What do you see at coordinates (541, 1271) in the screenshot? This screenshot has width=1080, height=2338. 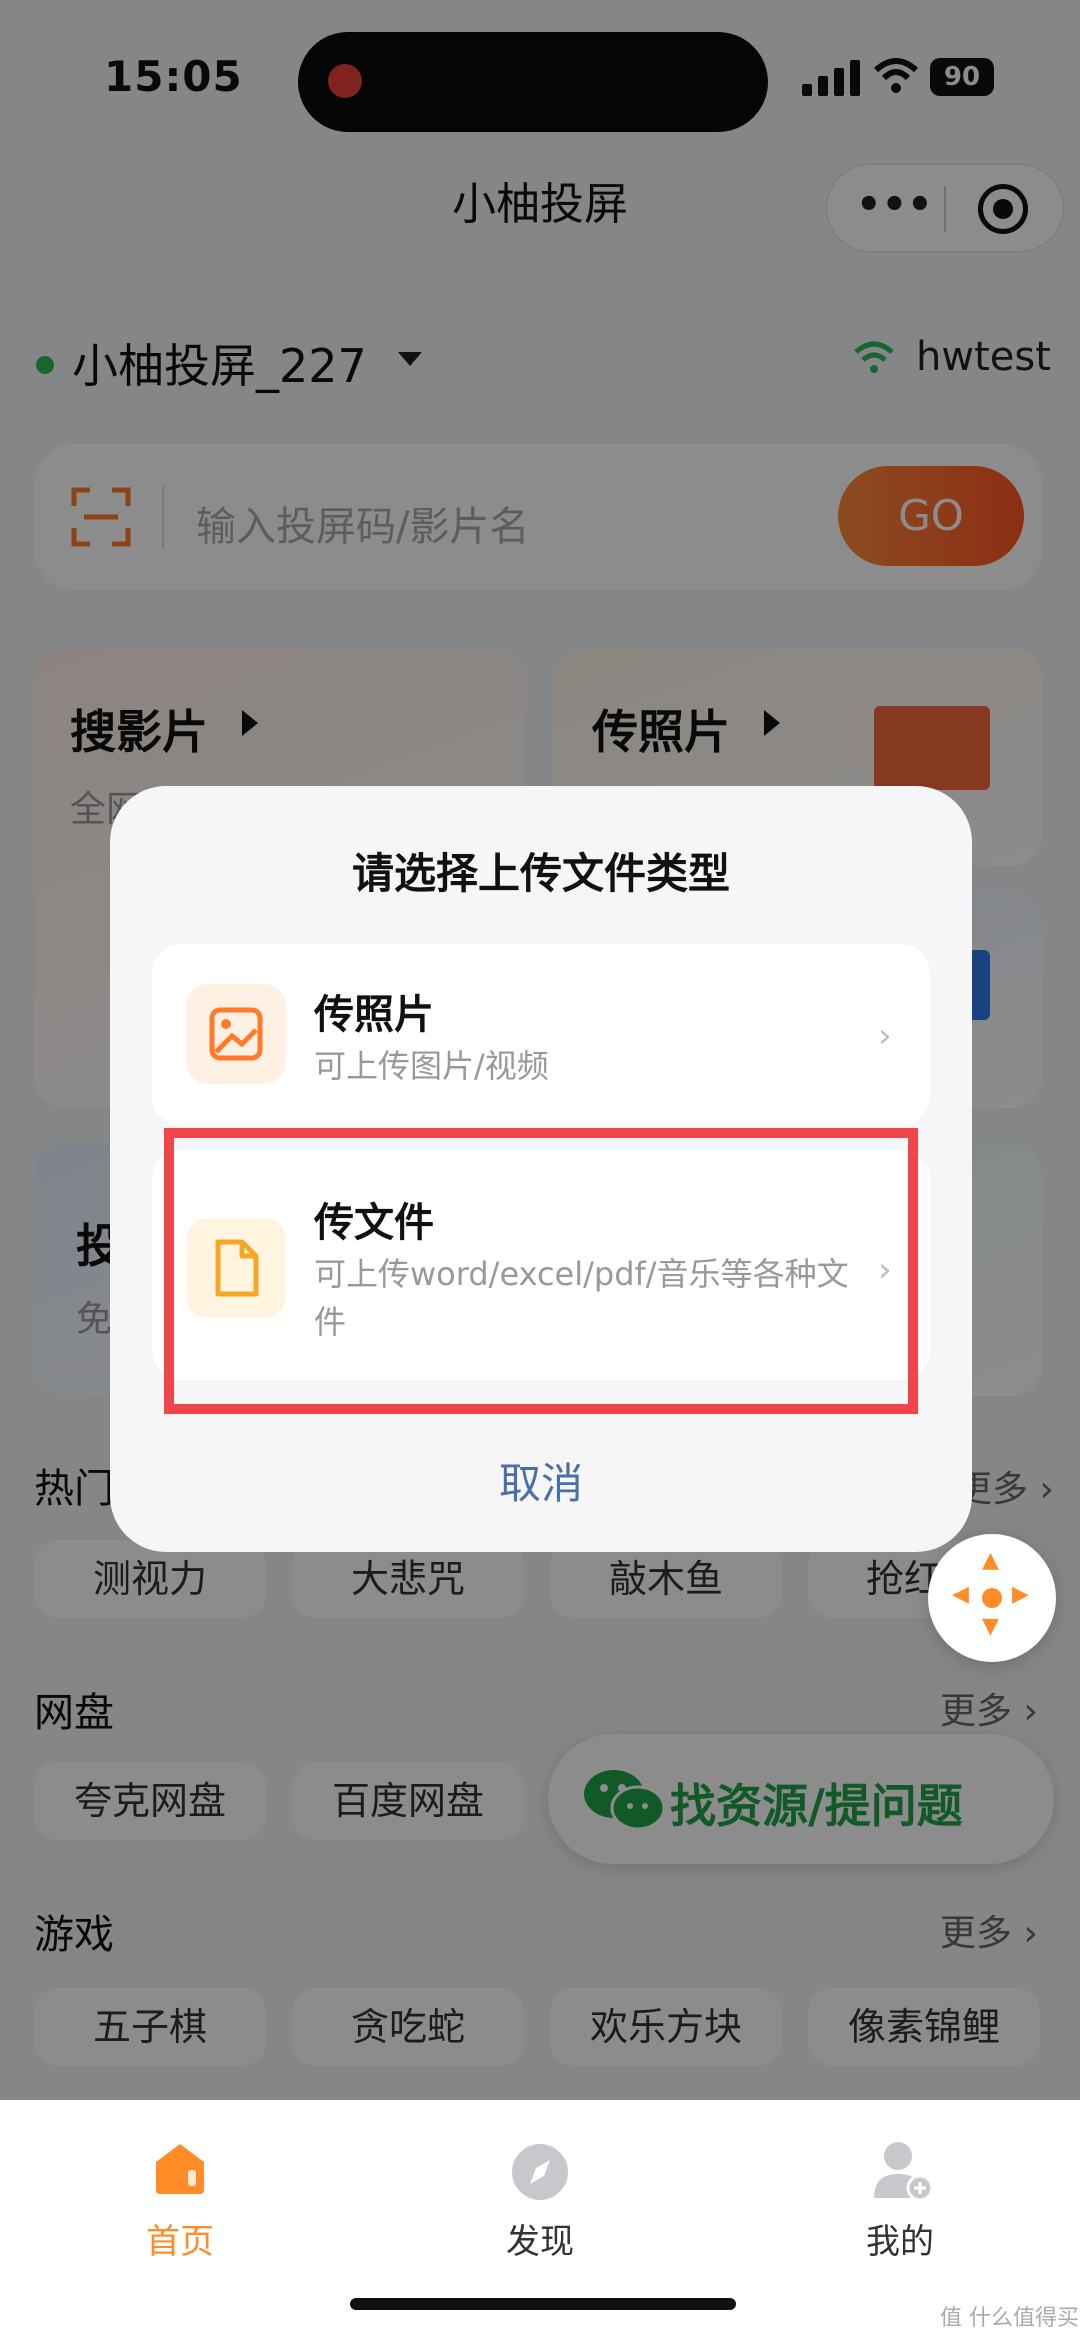 I see `highlight-annotation` at bounding box center [541, 1271].